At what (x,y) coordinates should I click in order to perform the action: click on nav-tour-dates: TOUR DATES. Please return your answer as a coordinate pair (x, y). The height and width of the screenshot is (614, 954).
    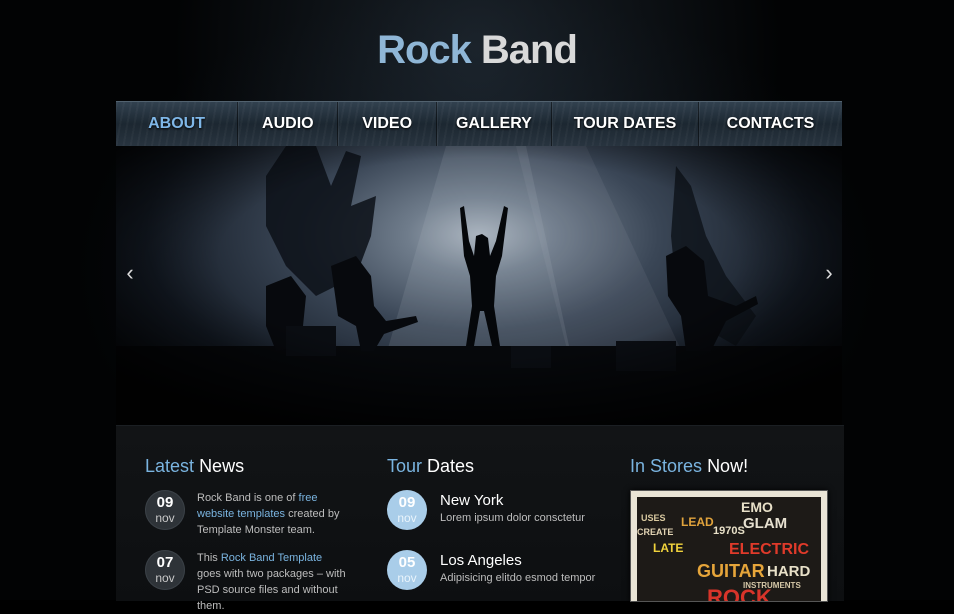
    Looking at the image, I should click on (625, 124).